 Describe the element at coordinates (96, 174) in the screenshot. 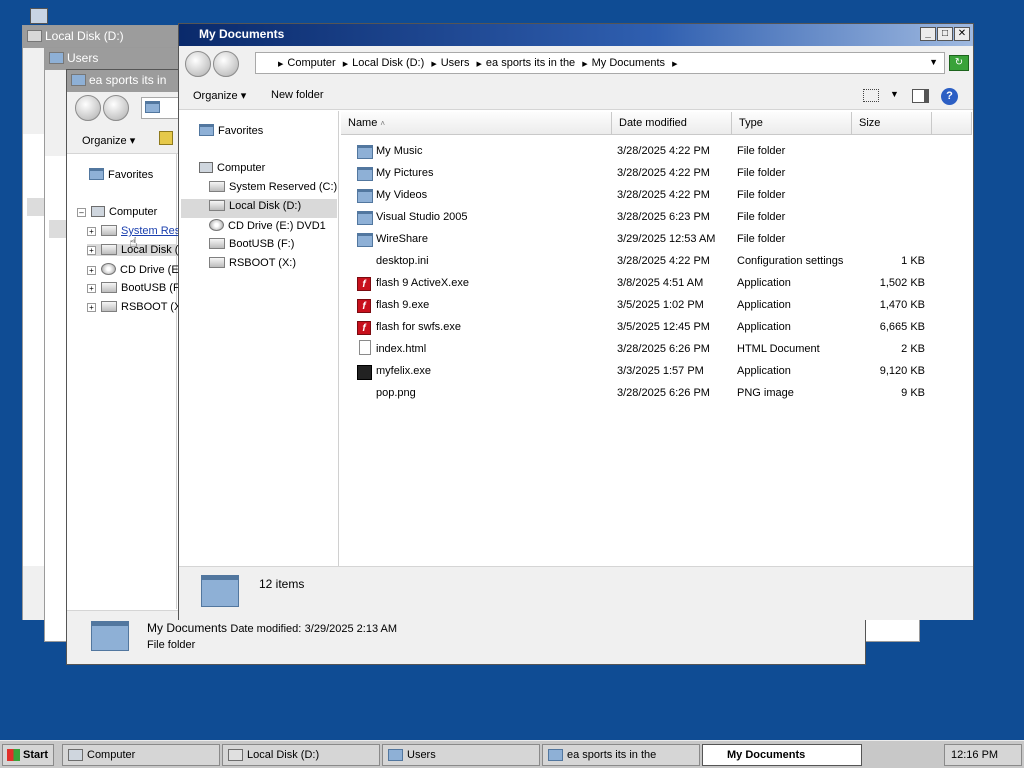

I see `favorites-icon` at that location.